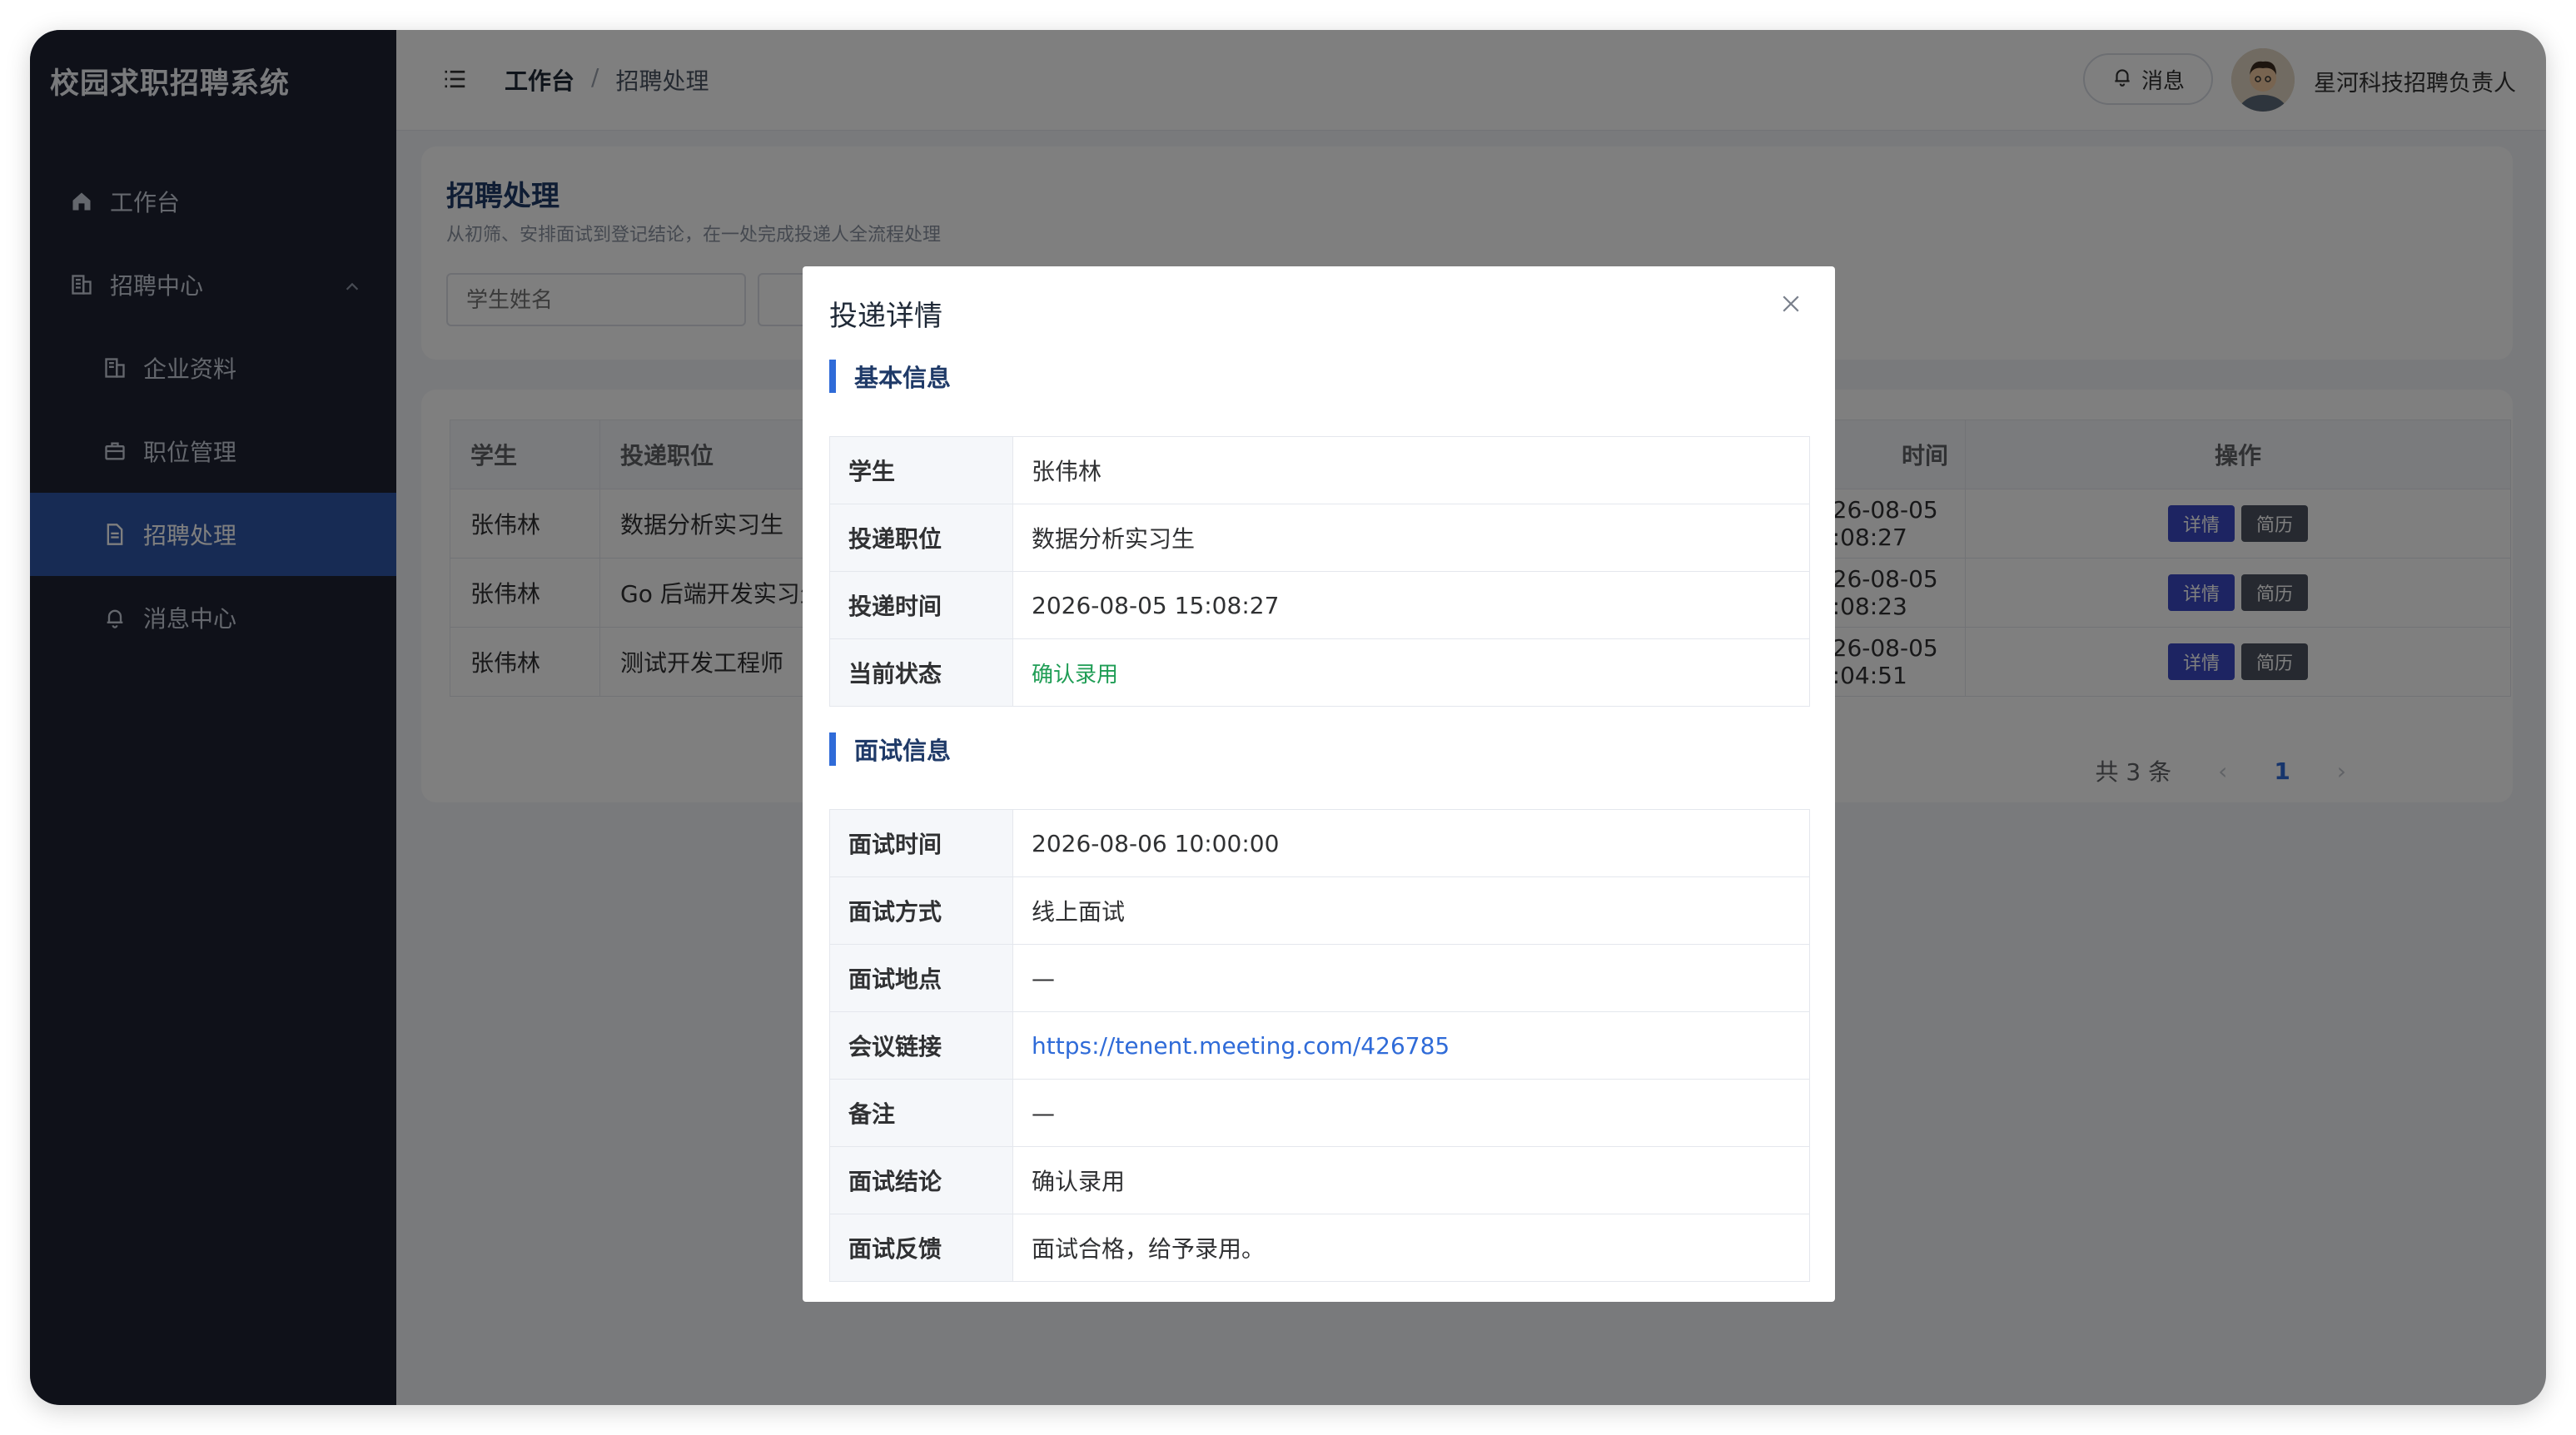 This screenshot has width=2576, height=1435. I want to click on detail-label: 面试地点, so click(921, 978).